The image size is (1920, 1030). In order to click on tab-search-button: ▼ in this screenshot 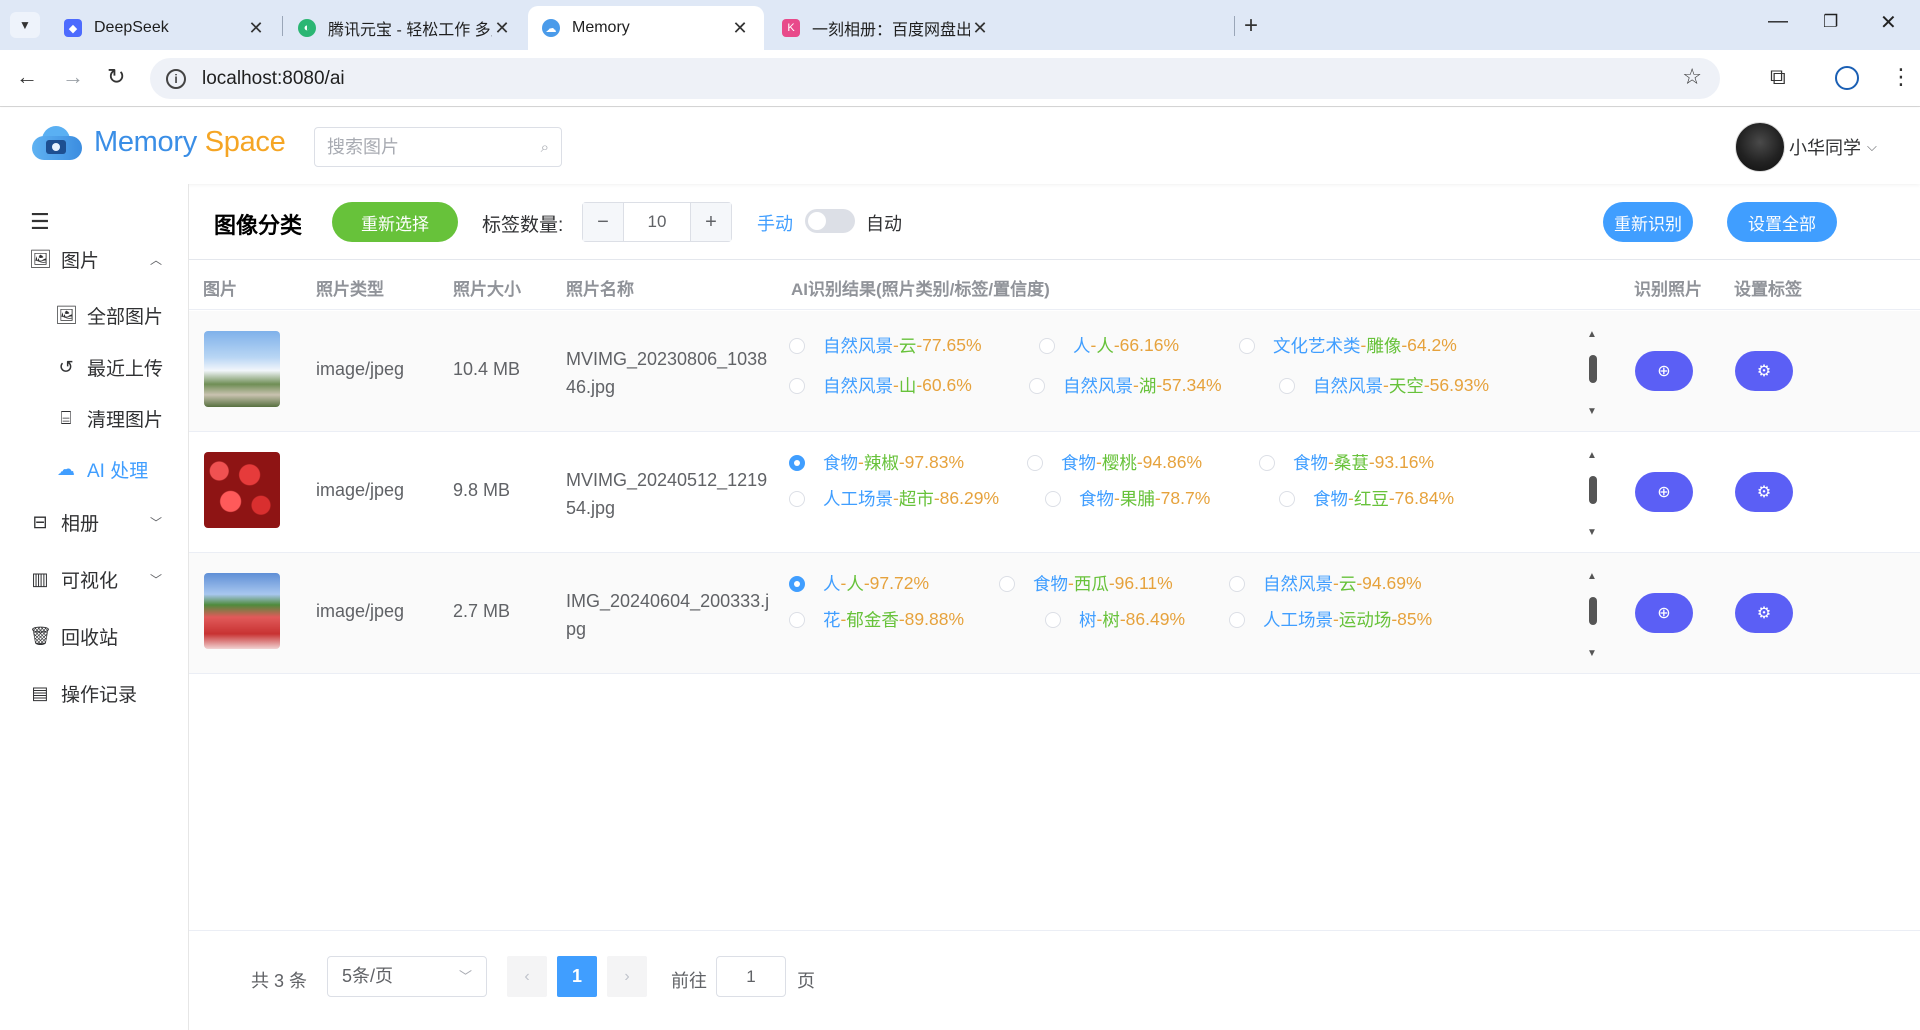, I will do `click(25, 25)`.